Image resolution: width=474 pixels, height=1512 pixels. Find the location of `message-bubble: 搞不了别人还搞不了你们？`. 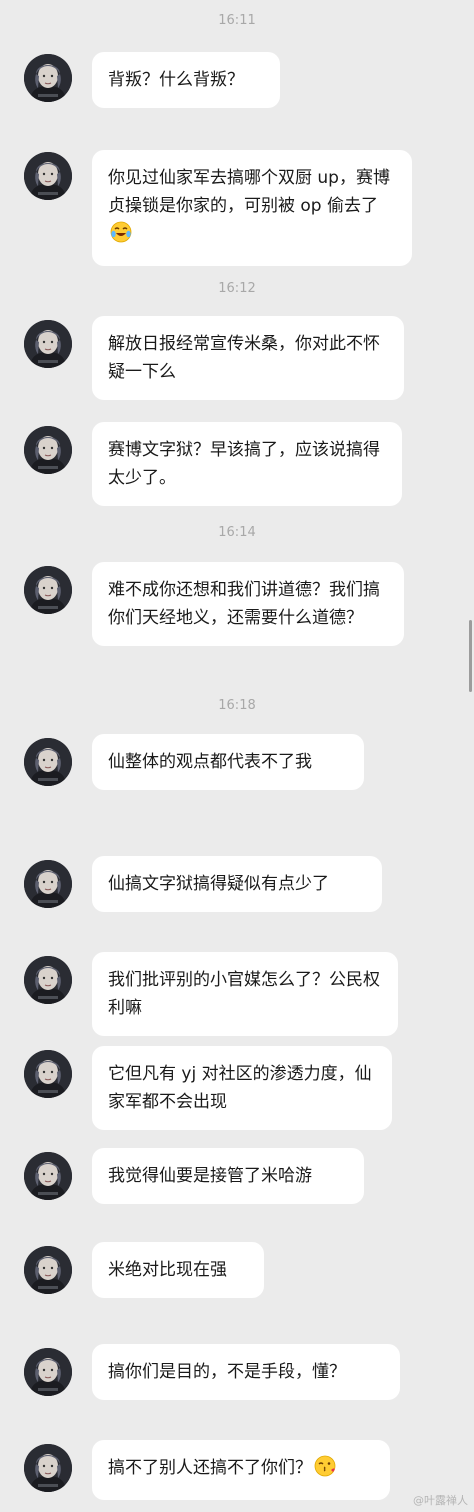

message-bubble: 搞不了别人还搞不了你们？ is located at coordinates (241, 1470).